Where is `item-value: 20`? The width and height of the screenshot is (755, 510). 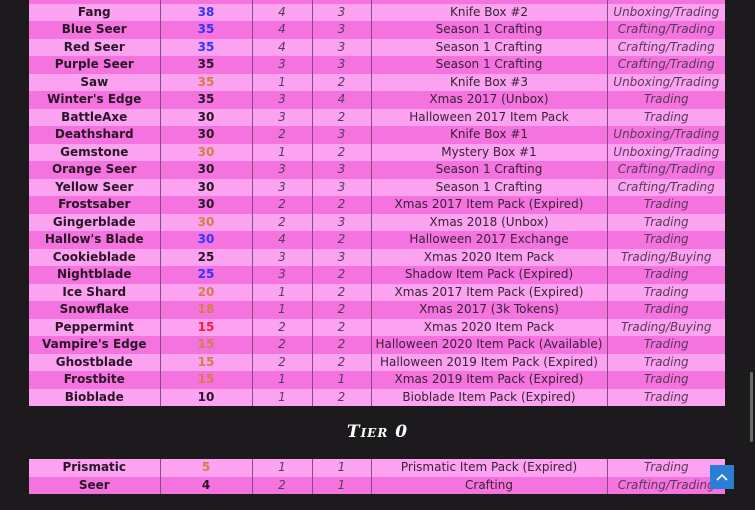
item-value: 20 is located at coordinates (205, 292).